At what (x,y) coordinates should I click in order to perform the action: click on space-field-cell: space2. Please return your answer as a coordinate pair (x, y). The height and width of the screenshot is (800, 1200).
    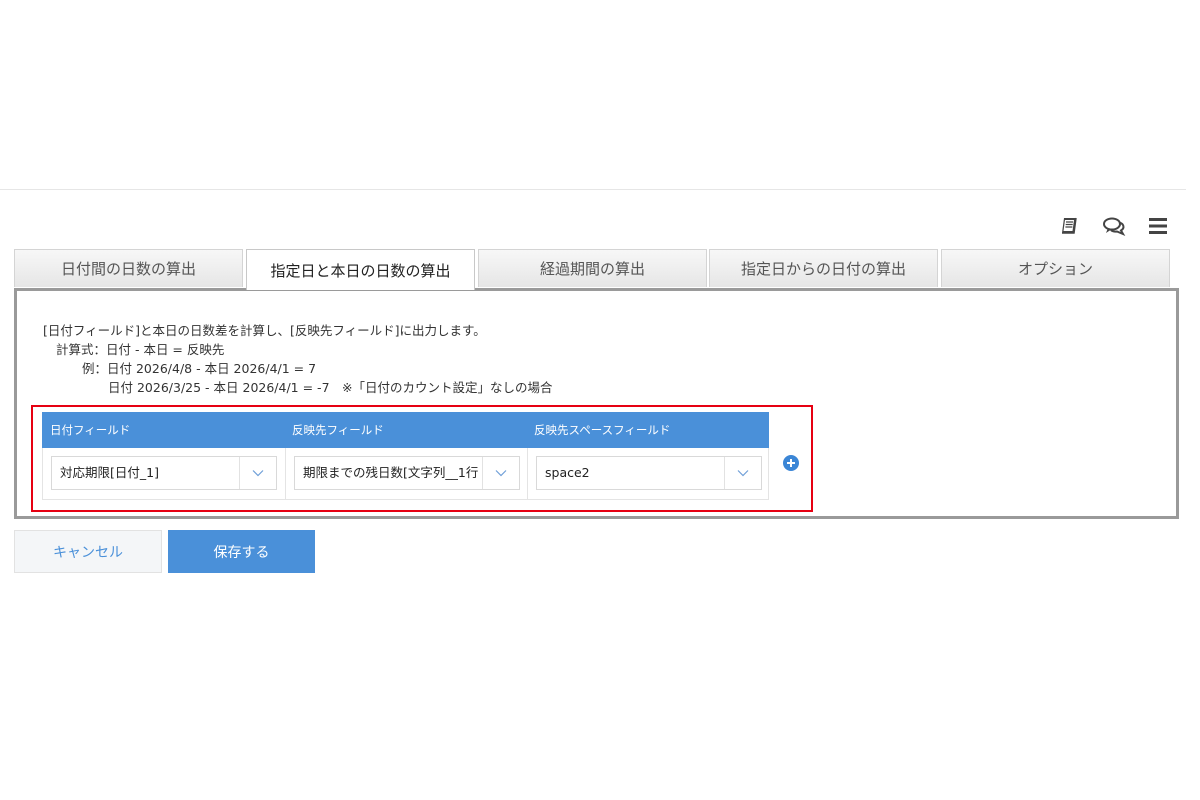
    Looking at the image, I should click on (648, 474).